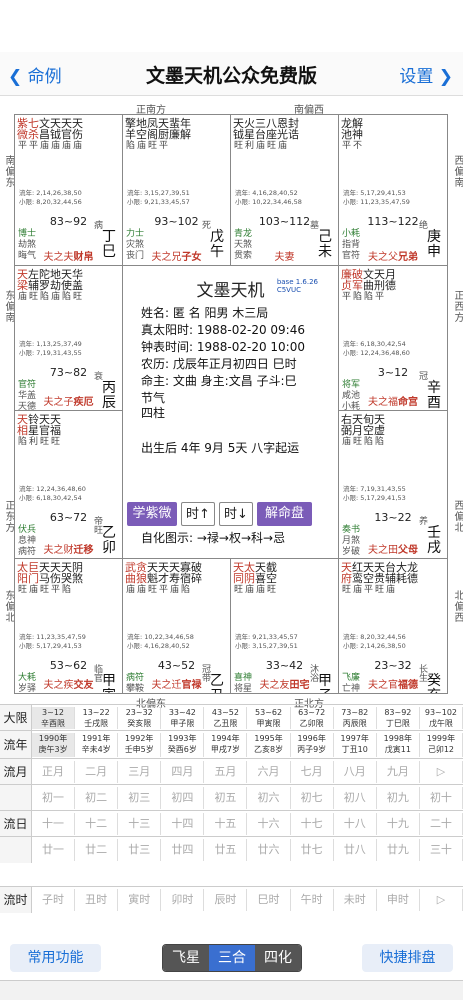 Image resolution: width=463 pixels, height=1000 pixels. I want to click on liuri3-cell: 廿六, so click(269, 850).